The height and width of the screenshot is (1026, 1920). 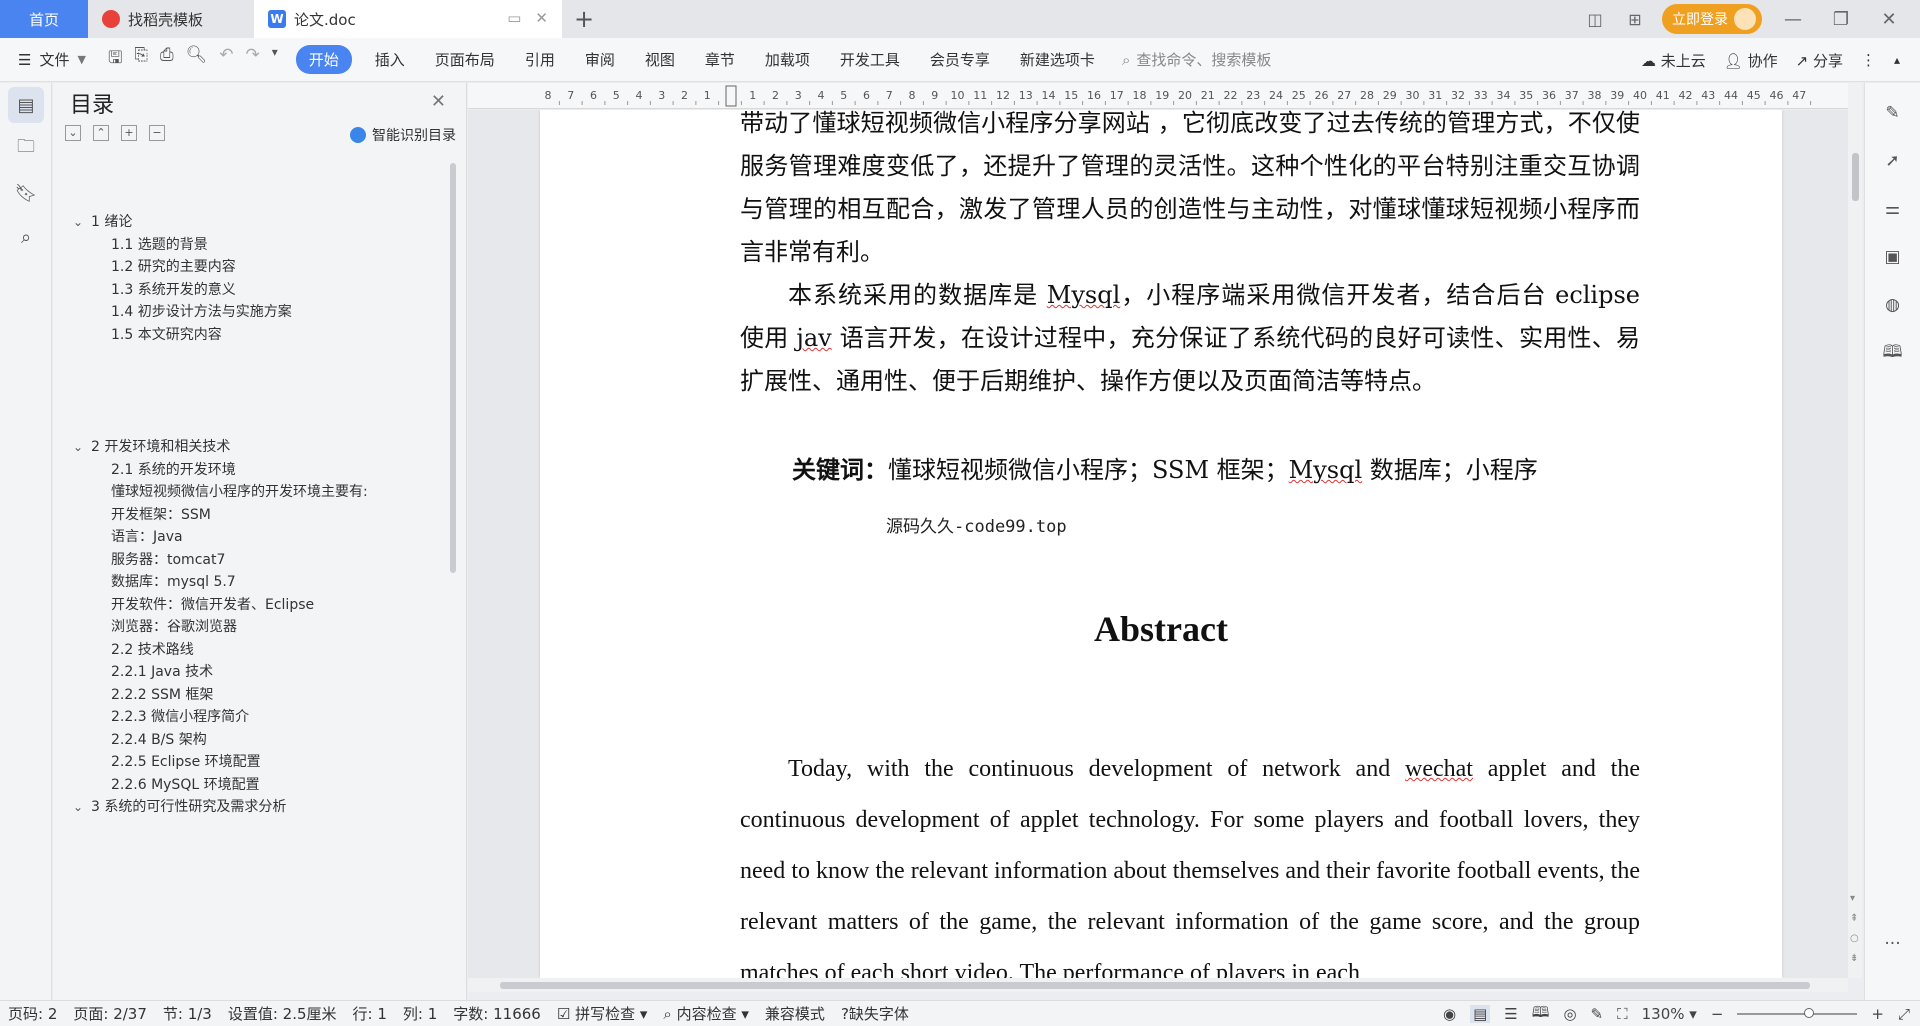 What do you see at coordinates (101, 133) in the screenshot?
I see `collapse-all-icon: ⌃` at bounding box center [101, 133].